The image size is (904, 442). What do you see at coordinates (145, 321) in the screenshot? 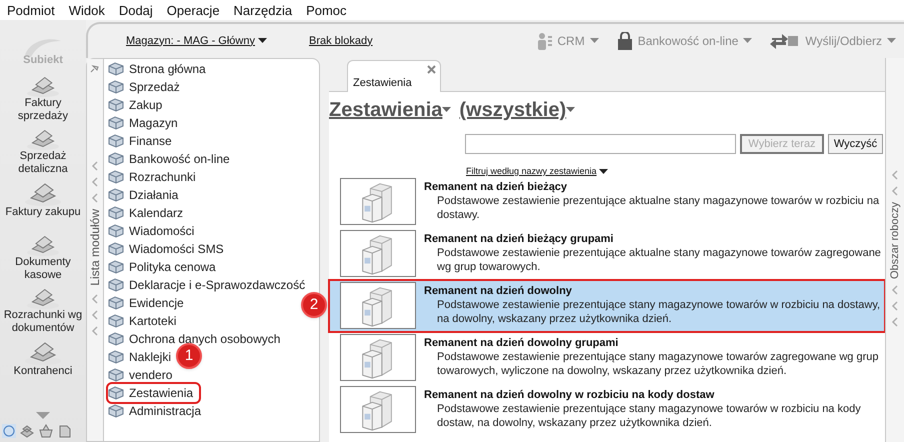
I see `module-item: Kartoteki` at bounding box center [145, 321].